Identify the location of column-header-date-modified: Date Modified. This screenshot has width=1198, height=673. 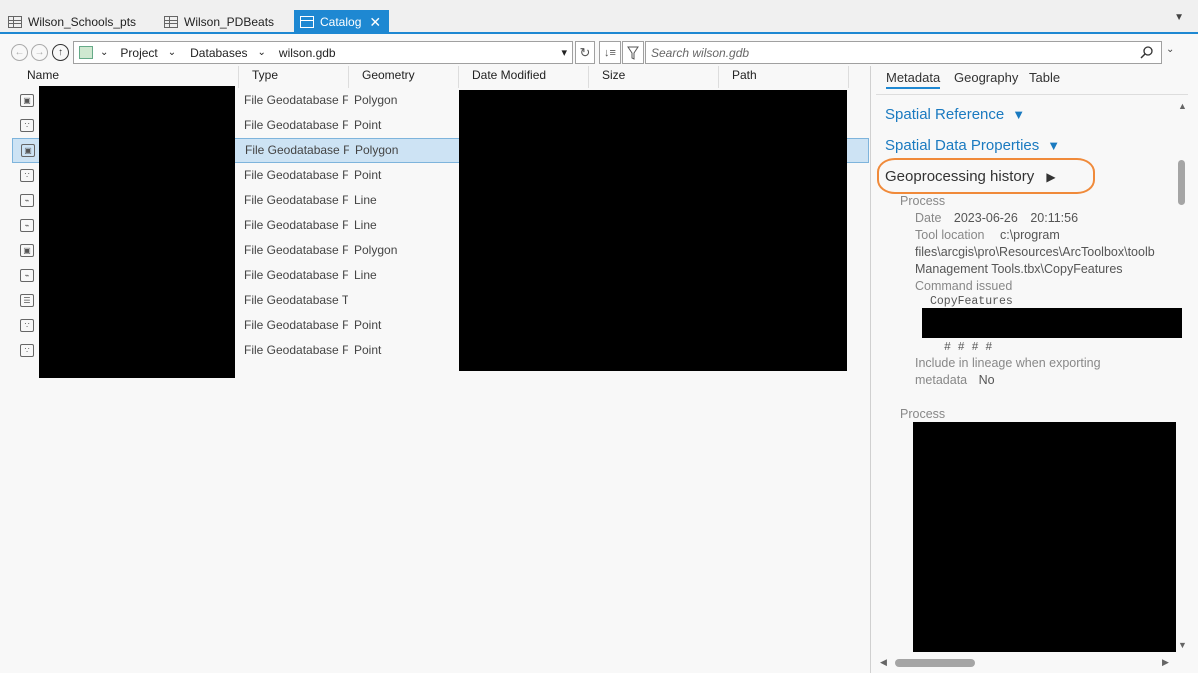
(524, 77).